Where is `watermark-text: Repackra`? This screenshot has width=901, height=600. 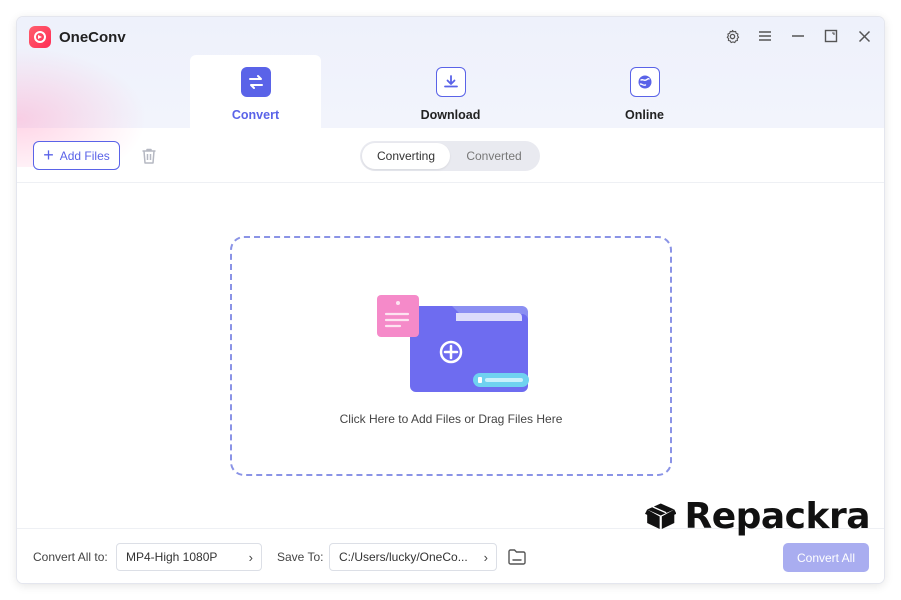
watermark-text: Repackra is located at coordinates (777, 516).